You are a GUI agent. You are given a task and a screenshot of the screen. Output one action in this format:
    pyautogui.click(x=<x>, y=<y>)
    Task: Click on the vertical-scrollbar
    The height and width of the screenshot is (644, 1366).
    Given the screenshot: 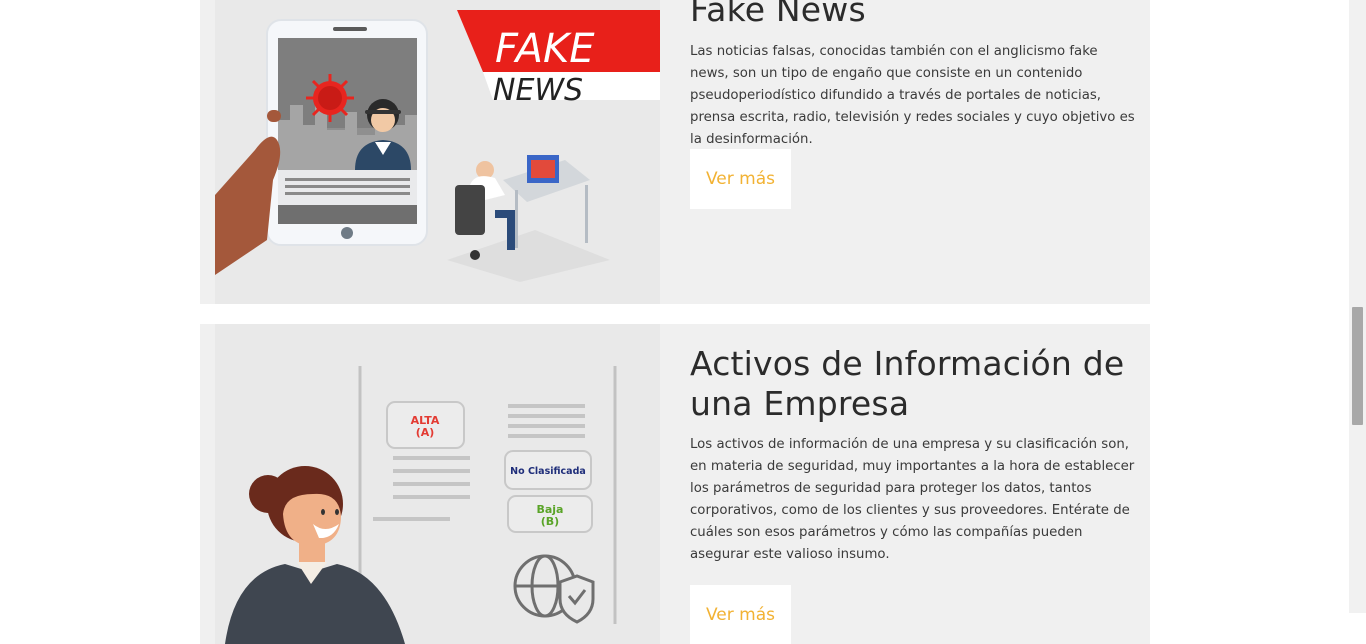 What is the action you would take?
    pyautogui.click(x=1357, y=306)
    